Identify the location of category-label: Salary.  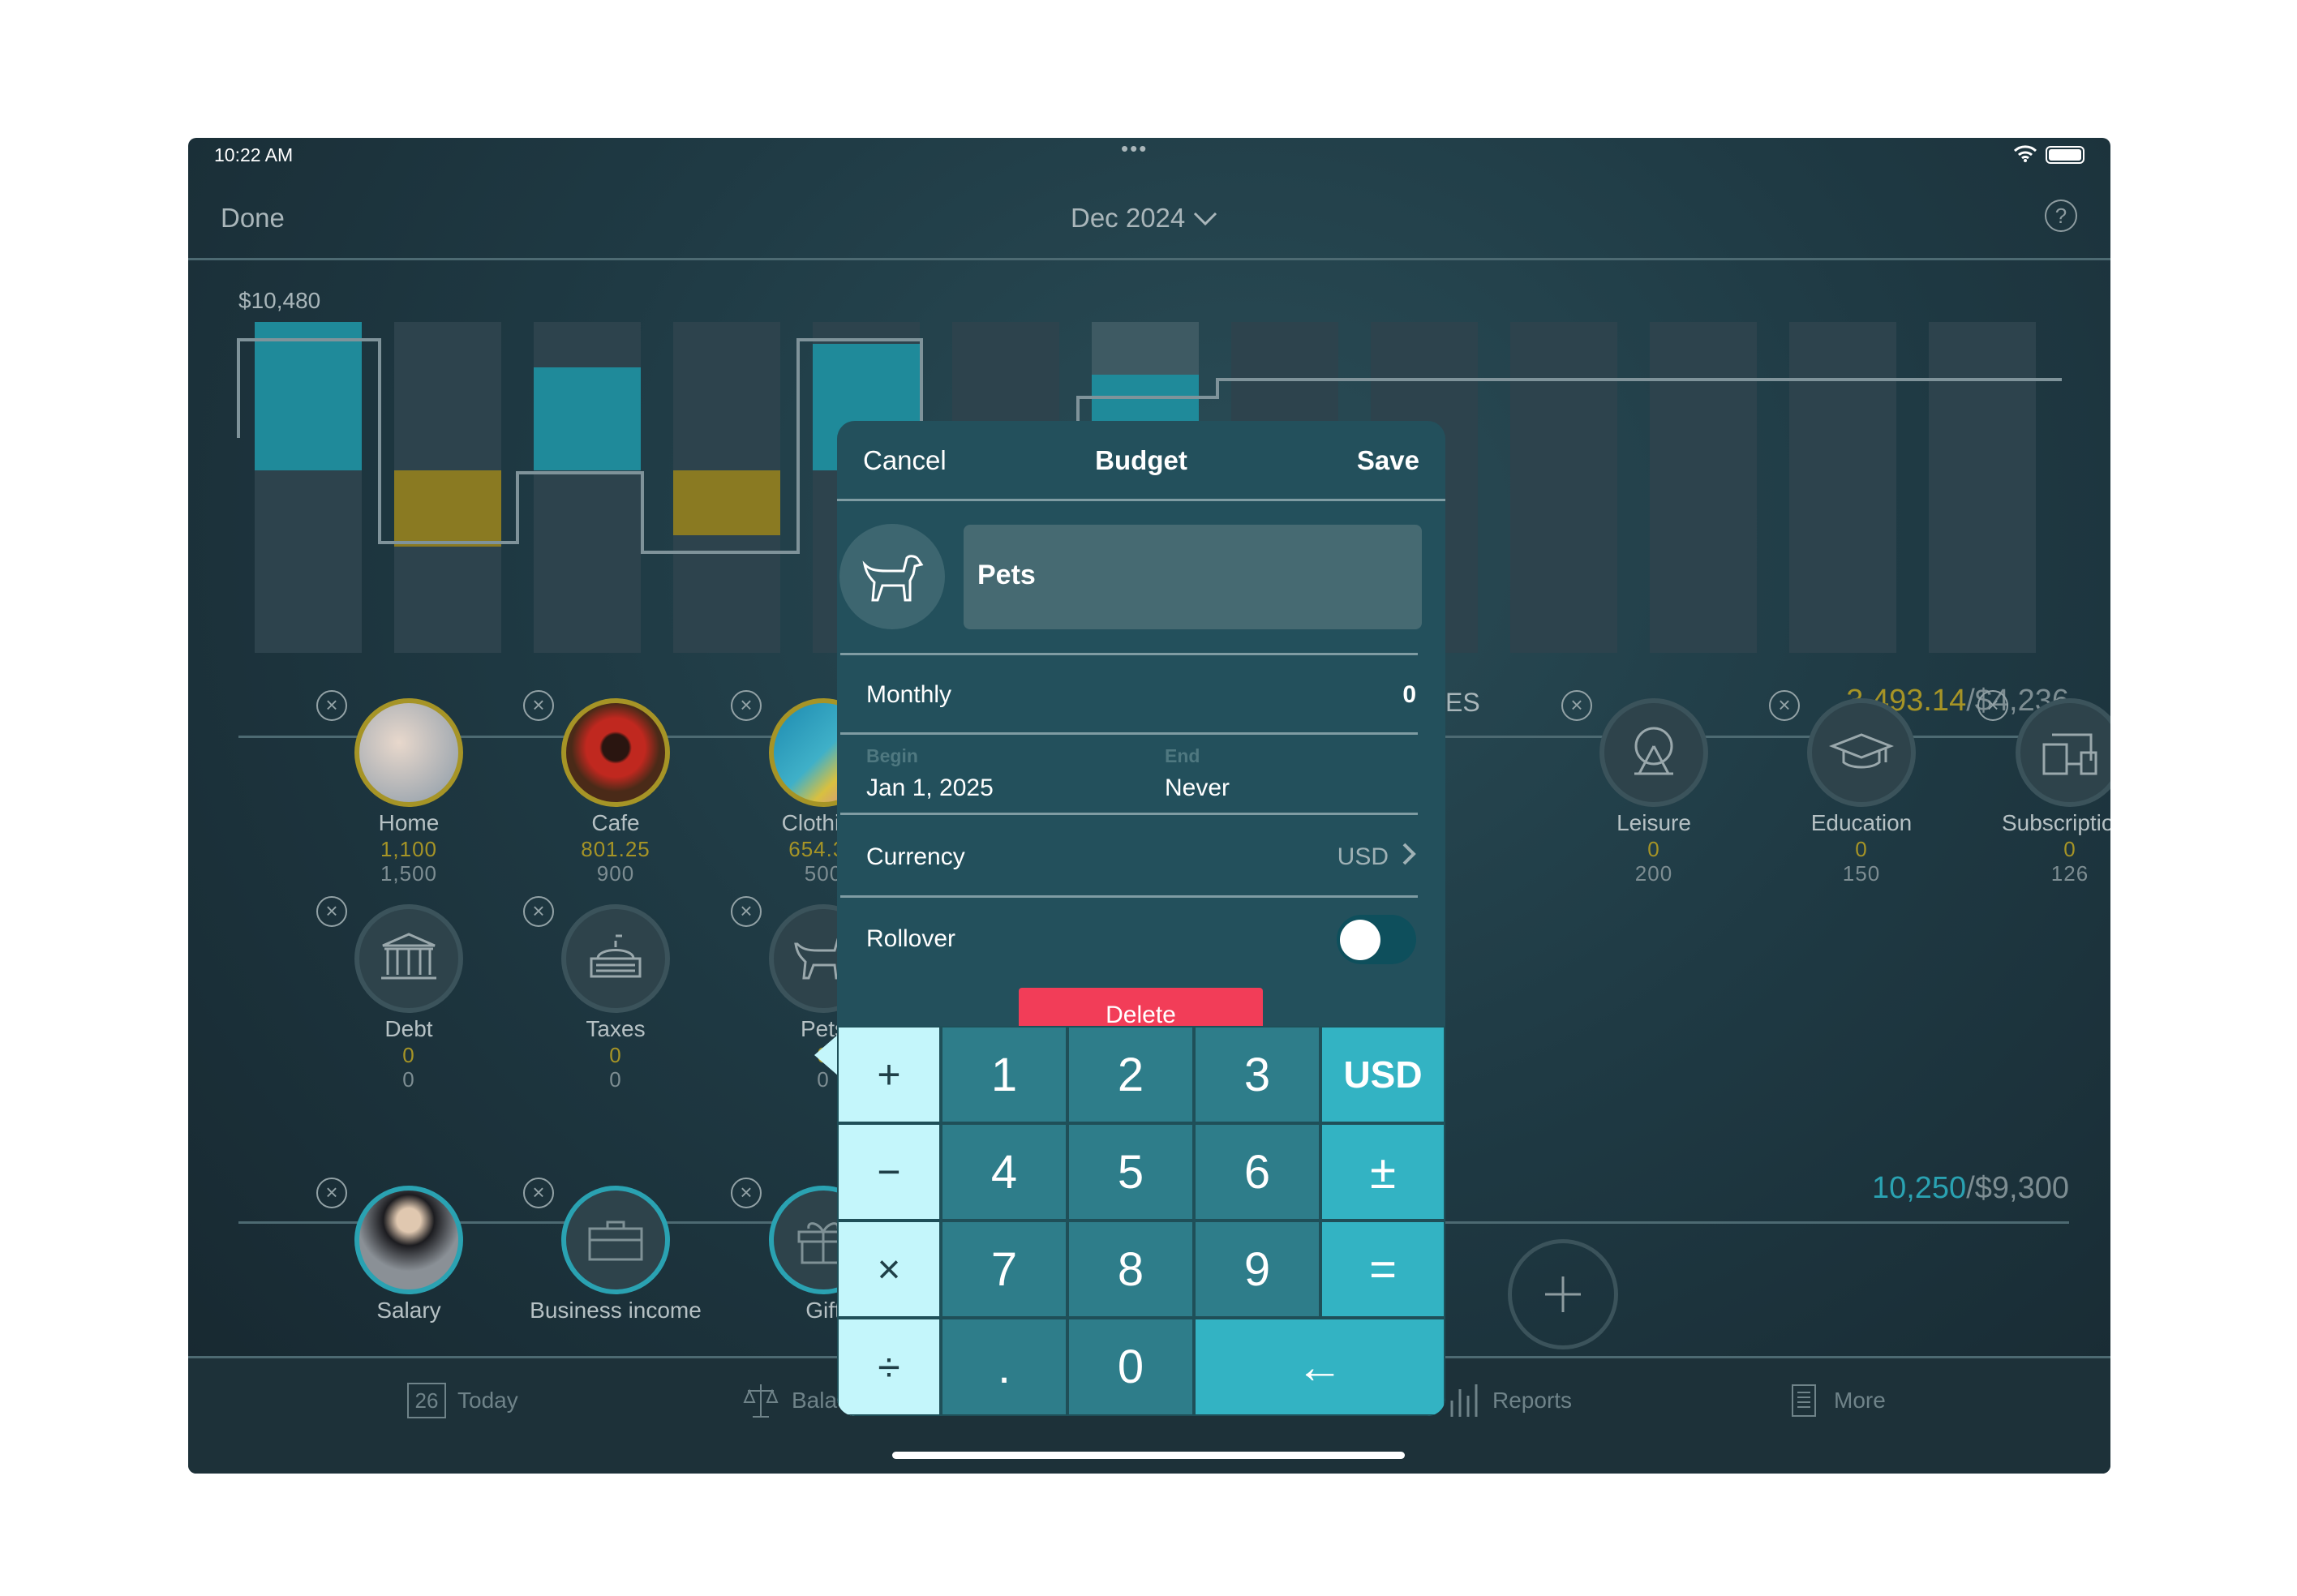
(408, 1310).